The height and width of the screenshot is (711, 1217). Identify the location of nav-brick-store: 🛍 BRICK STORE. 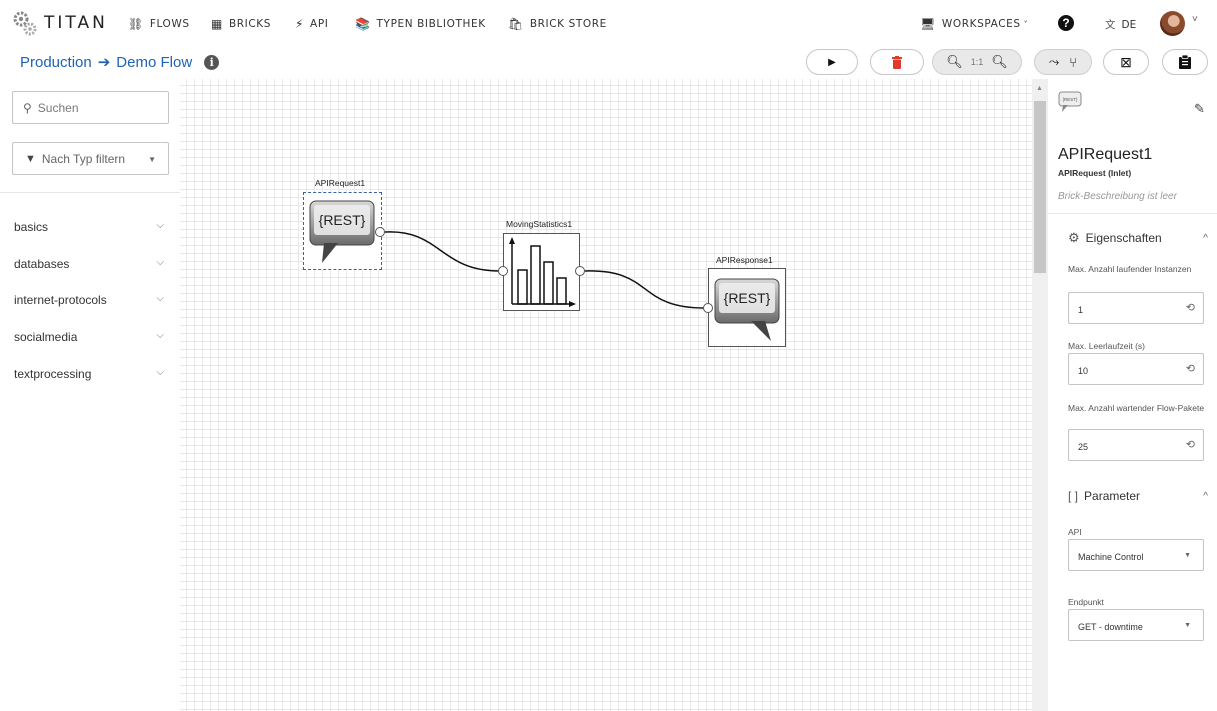
(557, 24).